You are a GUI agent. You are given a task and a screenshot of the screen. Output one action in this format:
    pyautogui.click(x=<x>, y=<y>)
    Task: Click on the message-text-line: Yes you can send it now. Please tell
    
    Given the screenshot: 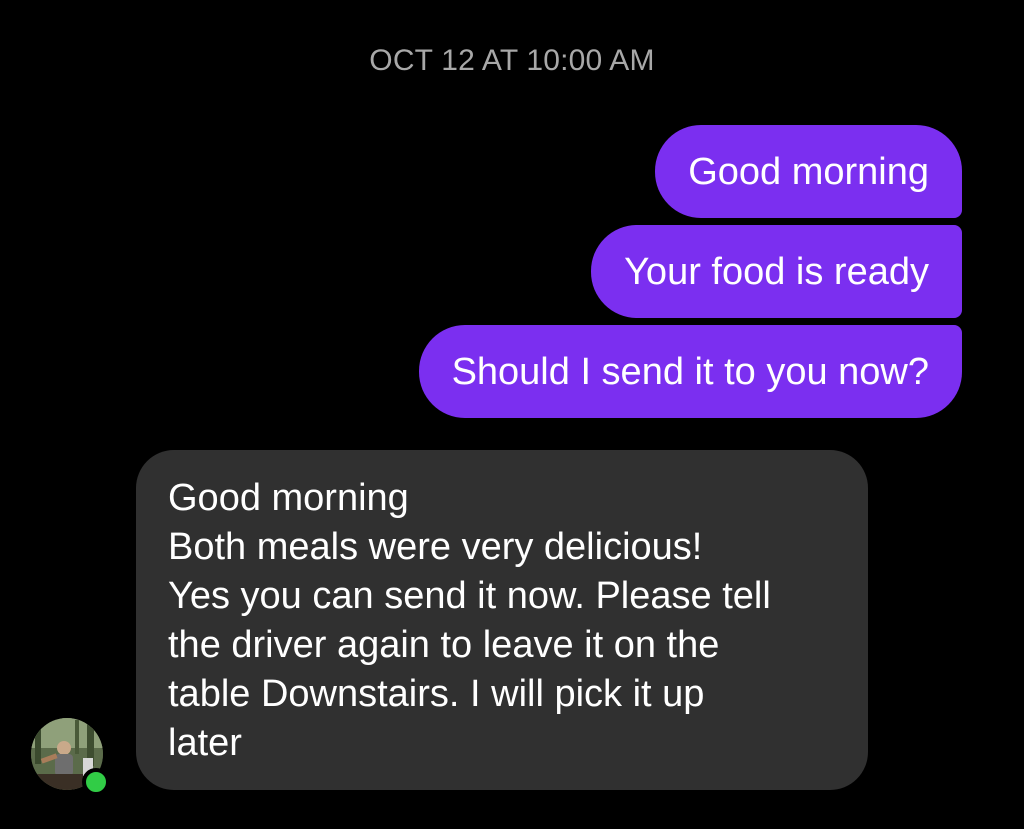 What is the action you would take?
    pyautogui.click(x=469, y=596)
    